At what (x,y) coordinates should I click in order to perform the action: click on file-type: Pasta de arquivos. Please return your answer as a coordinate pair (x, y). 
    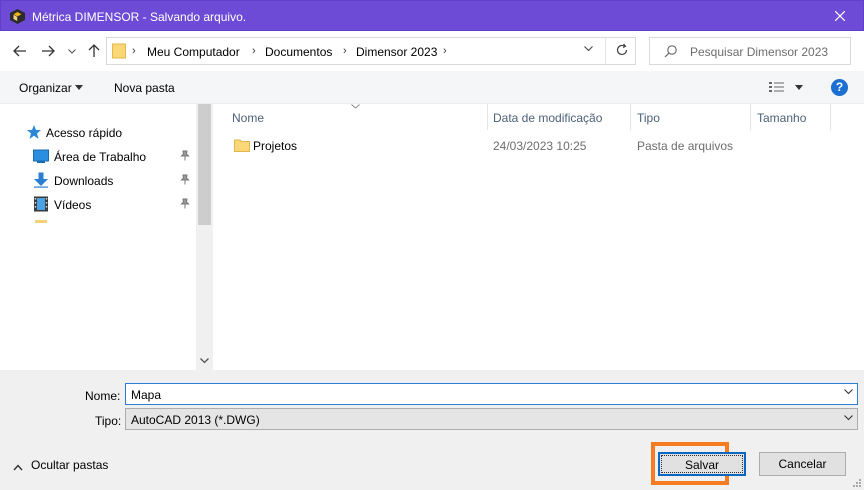
    Looking at the image, I should click on (685, 146).